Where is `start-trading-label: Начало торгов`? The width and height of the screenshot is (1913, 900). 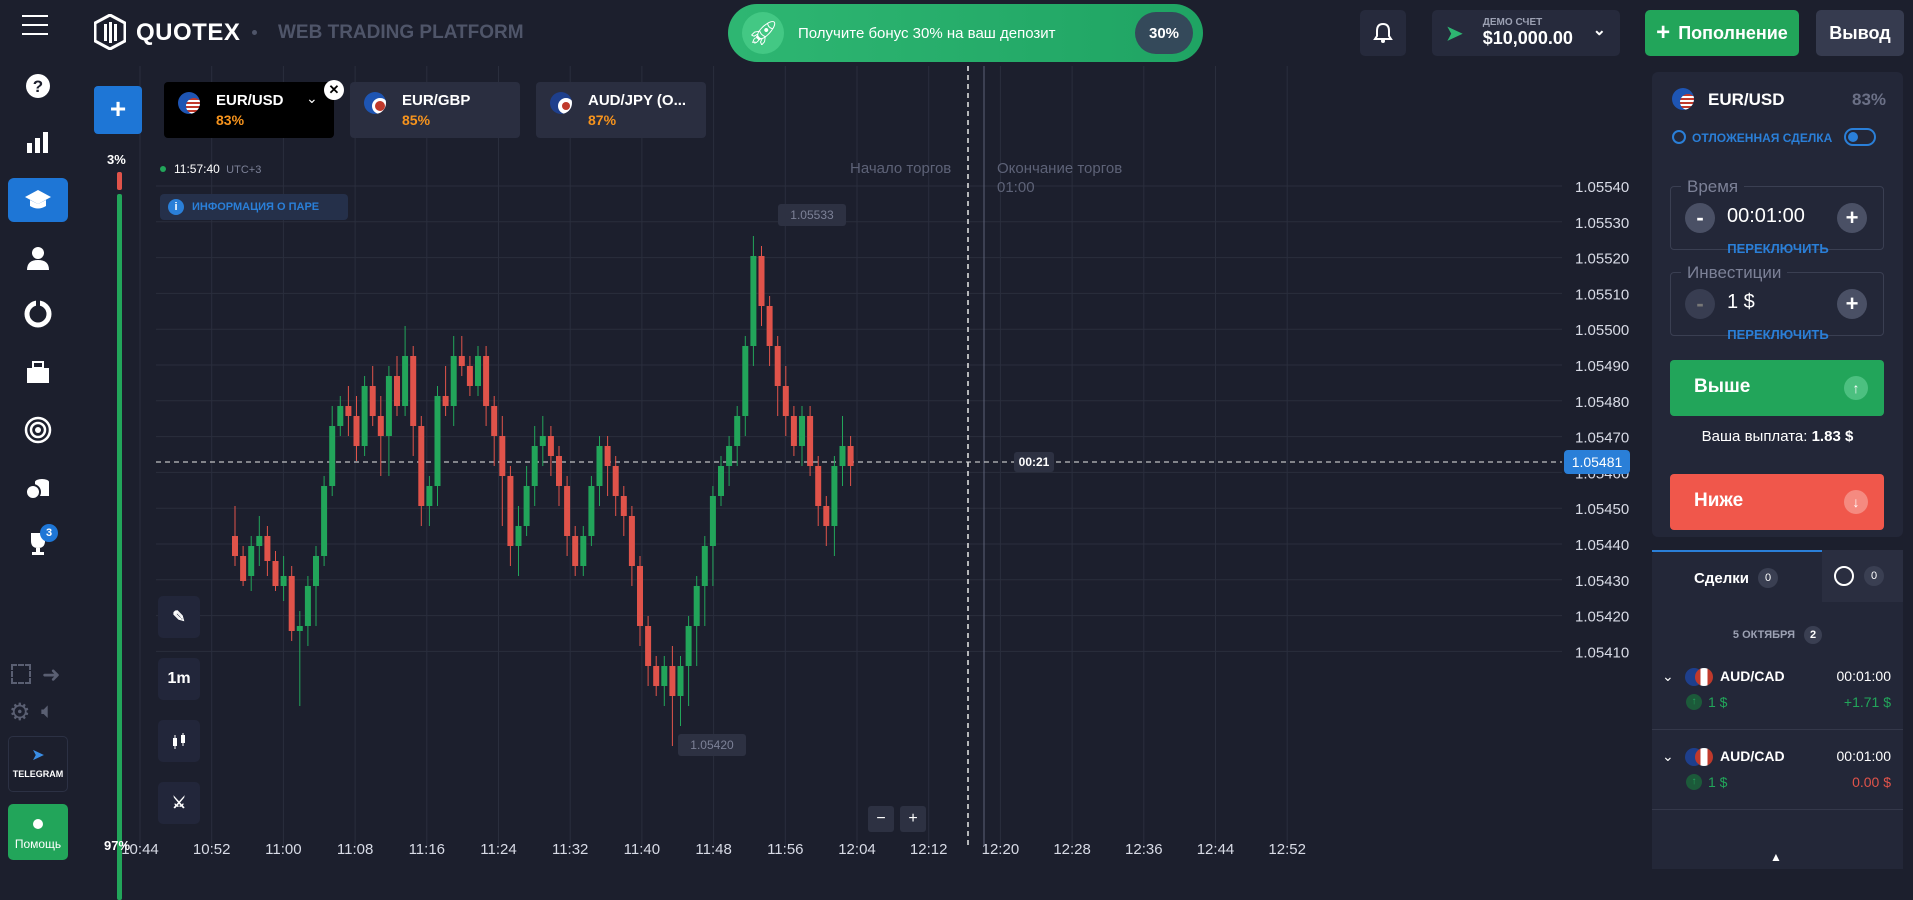
start-trading-label: Начало торгов is located at coordinates (901, 168).